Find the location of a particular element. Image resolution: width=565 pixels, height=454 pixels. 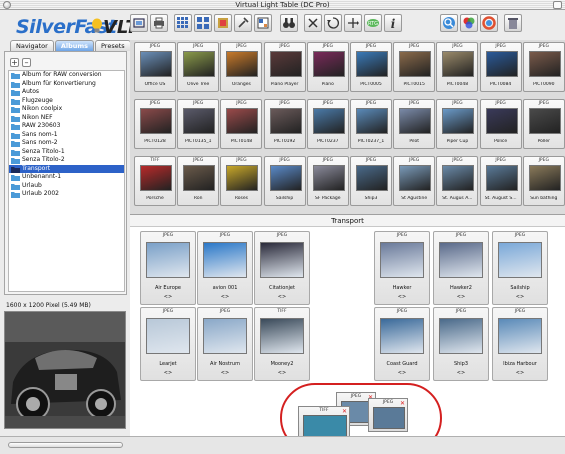

thumbnail: JPEG Office US is located at coordinates (155, 67).